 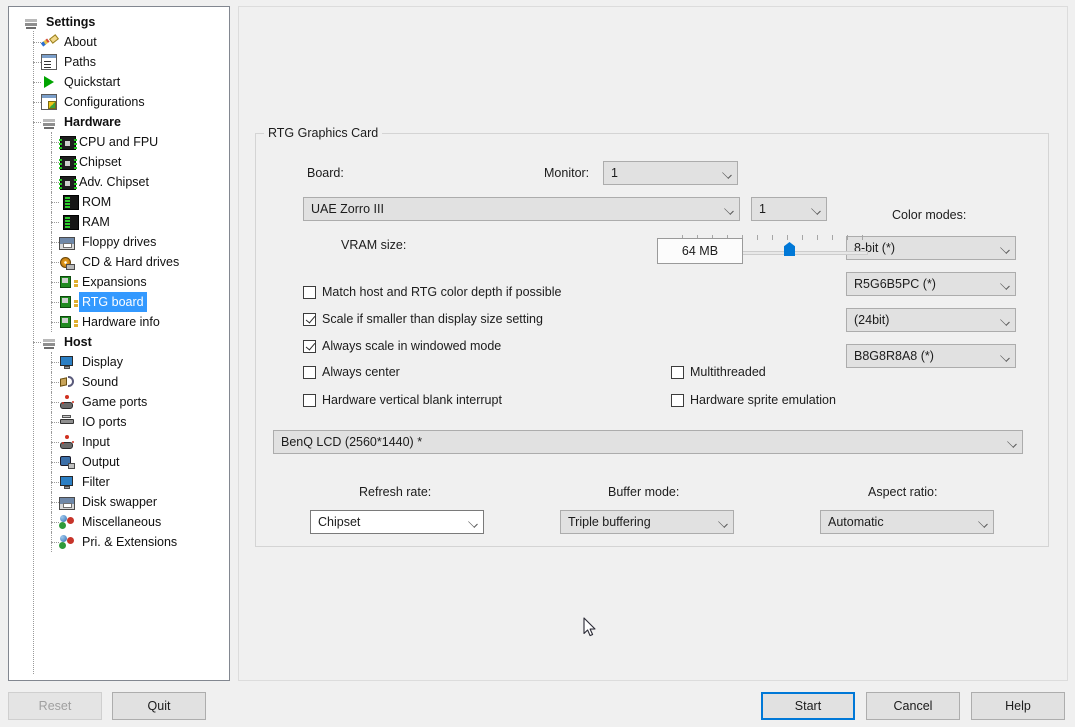 What do you see at coordinates (119, 202) in the screenshot?
I see `sidebar-item-rom: ROM` at bounding box center [119, 202].